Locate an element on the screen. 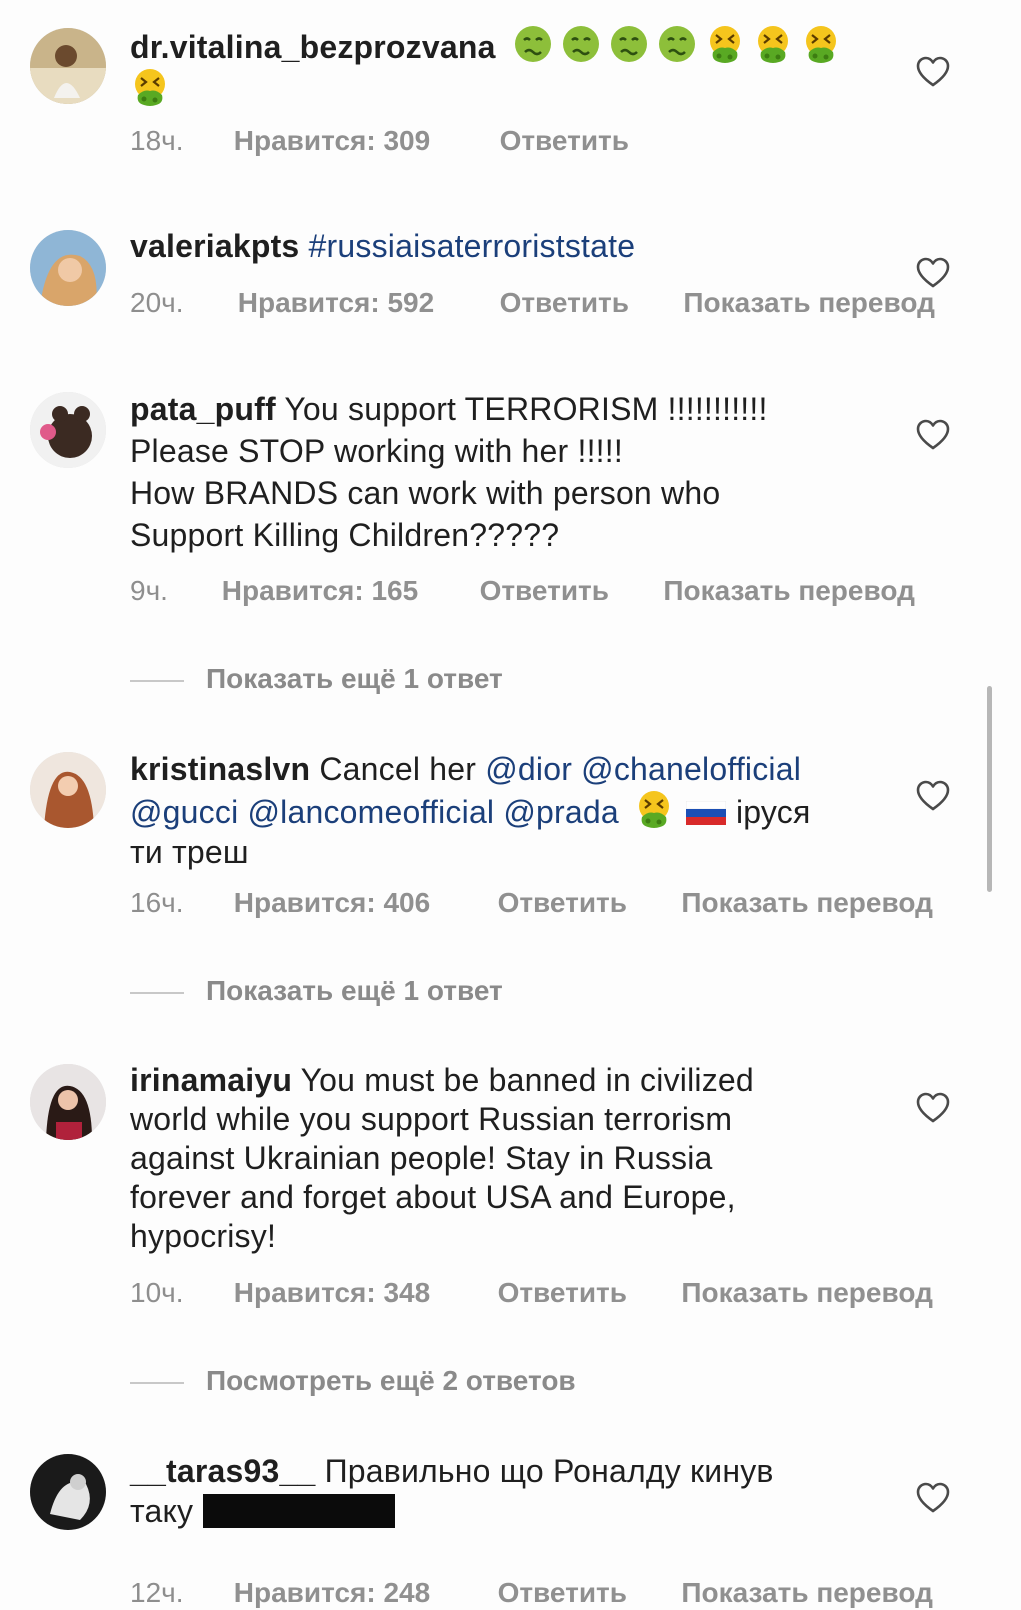 This screenshot has width=1021, height=1610. show-more-replies-label: Посмотреть ещё 2 ответов is located at coordinates (391, 1380).